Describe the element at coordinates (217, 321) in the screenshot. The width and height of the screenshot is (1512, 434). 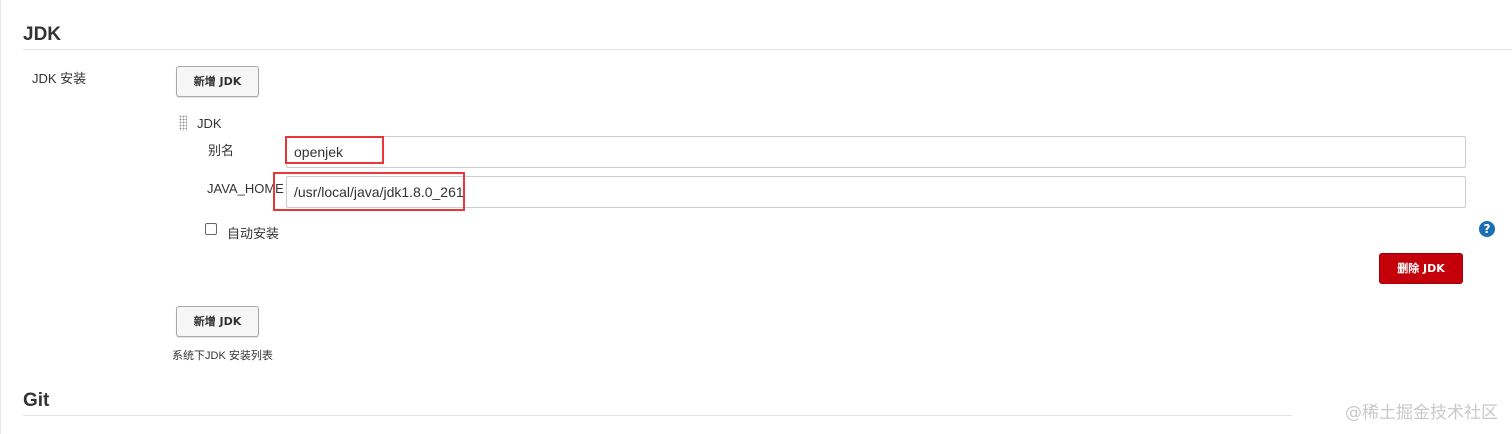
I see `add-jdk-button-bottom: 新增 JDK` at that location.